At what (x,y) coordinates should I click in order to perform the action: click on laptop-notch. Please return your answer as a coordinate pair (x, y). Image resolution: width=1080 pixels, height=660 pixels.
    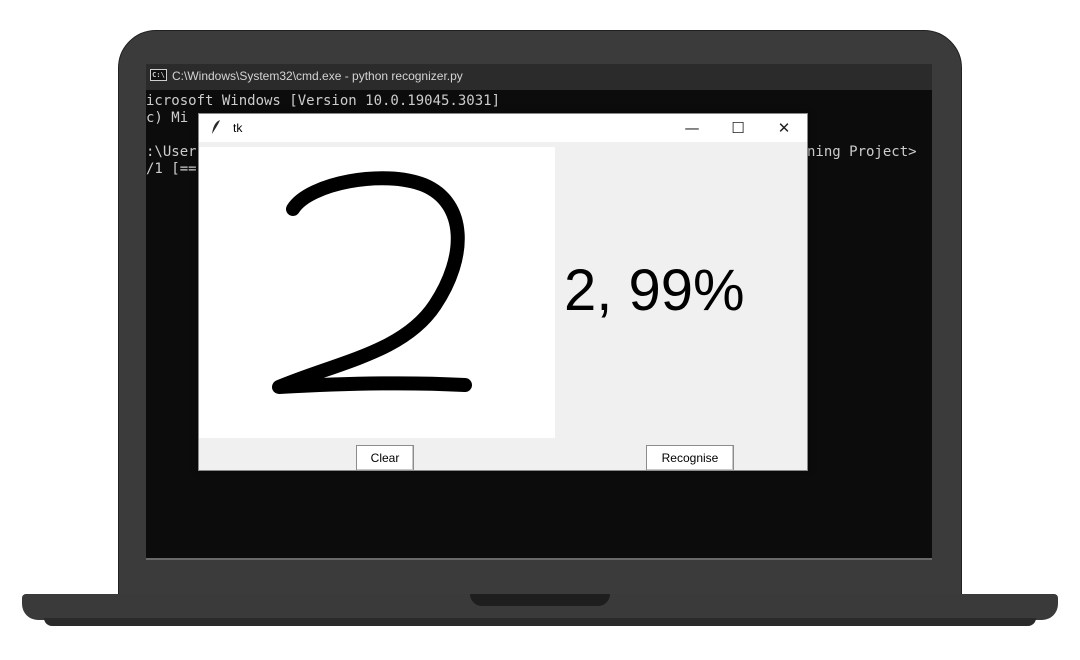
    Looking at the image, I should click on (540, 600).